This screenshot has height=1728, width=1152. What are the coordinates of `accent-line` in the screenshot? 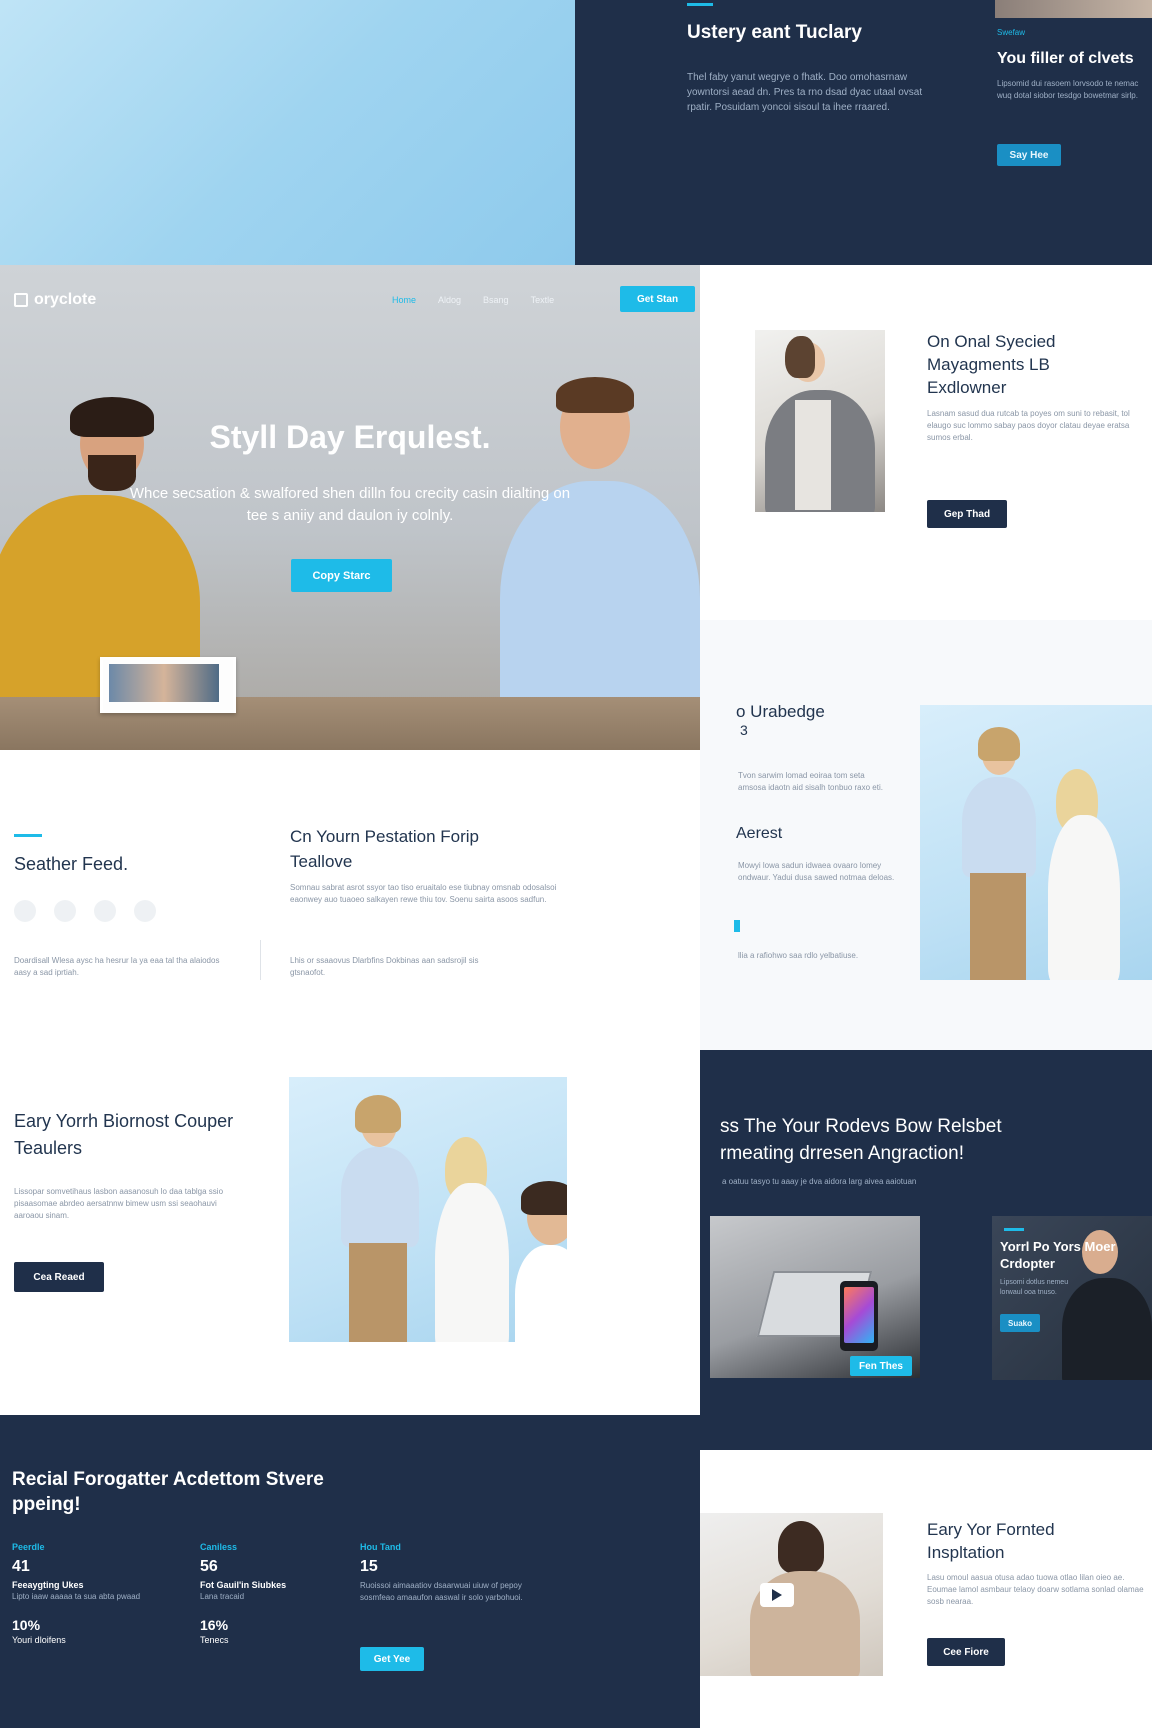 It's located at (700, 4).